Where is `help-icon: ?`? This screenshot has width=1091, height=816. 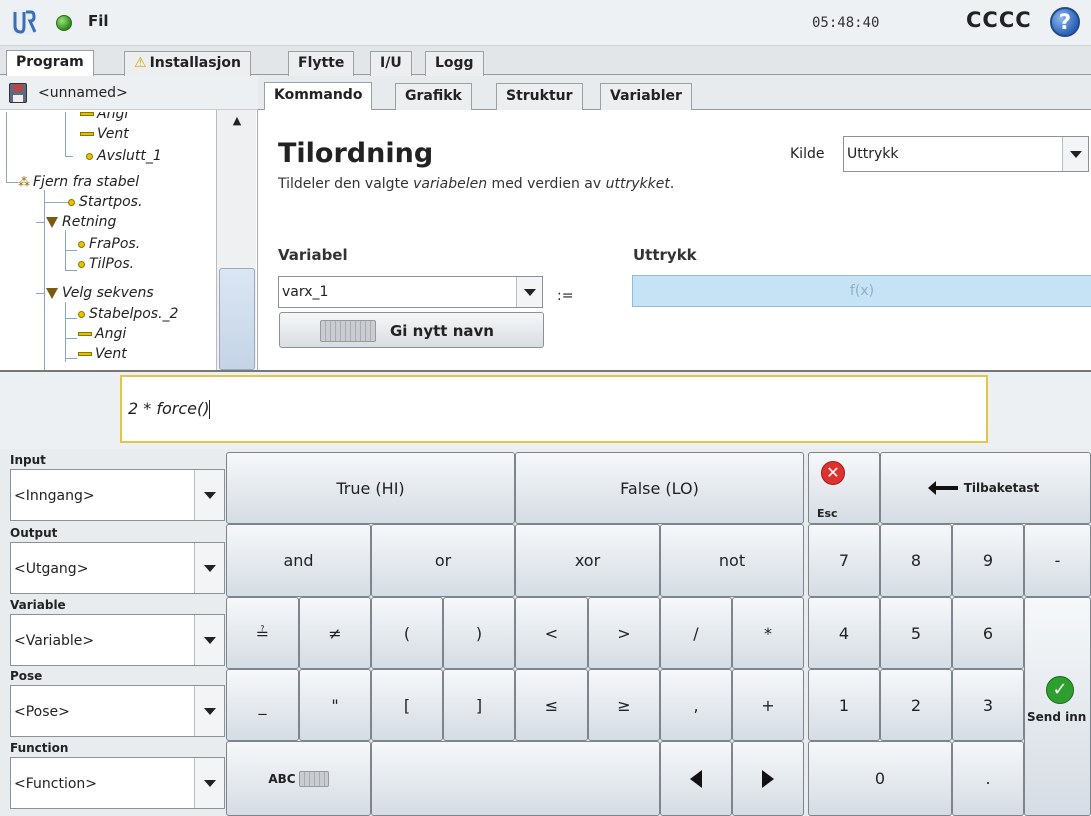 help-icon: ? is located at coordinates (1065, 22).